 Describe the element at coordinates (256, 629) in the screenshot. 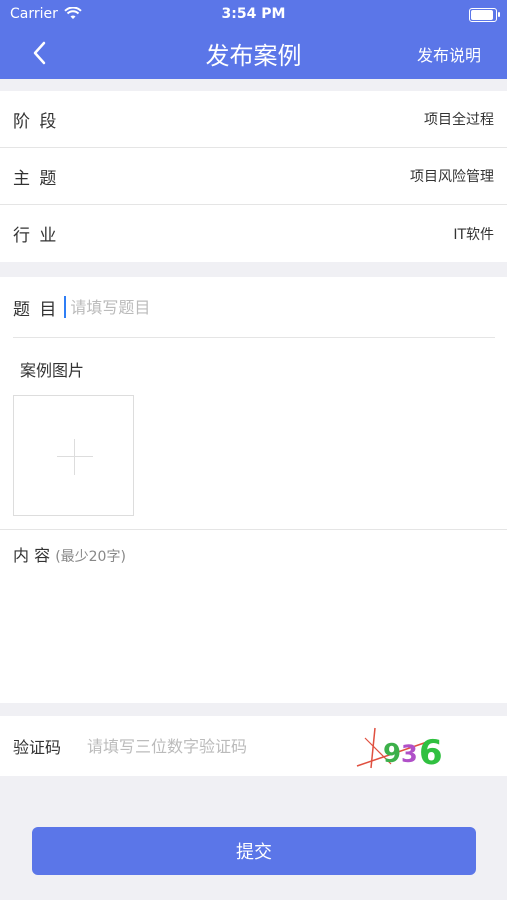

I see `content-textarea` at that location.